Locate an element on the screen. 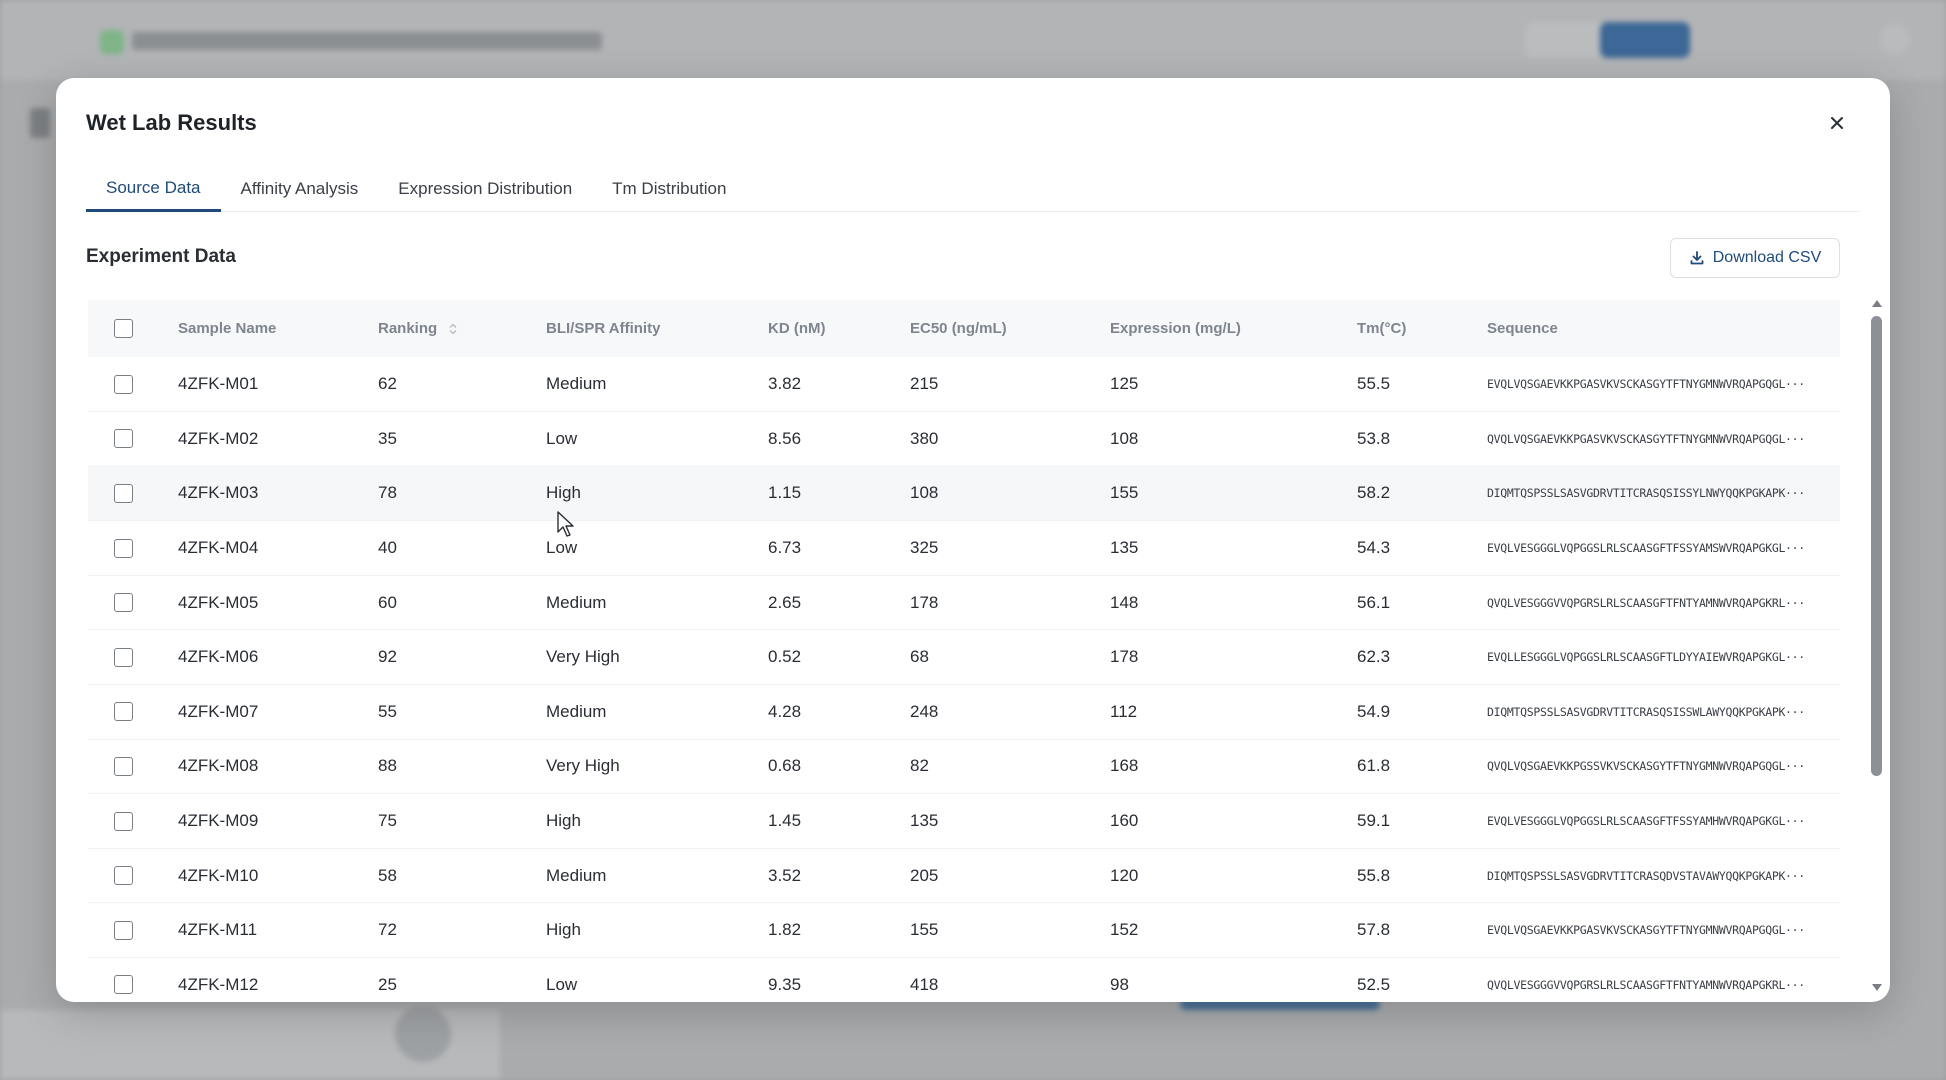  cell-tm: 58.2 is located at coordinates (1422, 494).